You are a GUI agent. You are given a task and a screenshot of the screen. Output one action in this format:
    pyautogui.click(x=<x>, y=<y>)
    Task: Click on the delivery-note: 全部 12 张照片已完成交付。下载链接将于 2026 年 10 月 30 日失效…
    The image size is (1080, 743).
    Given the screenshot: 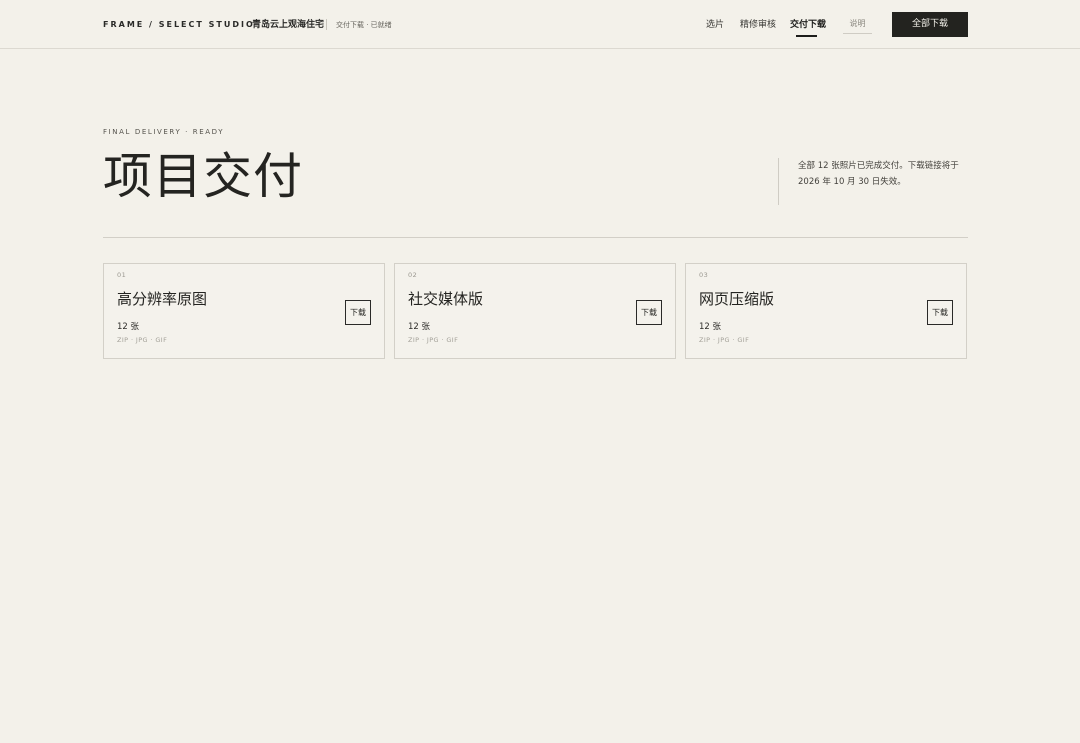 What is the action you would take?
    pyautogui.click(x=883, y=174)
    